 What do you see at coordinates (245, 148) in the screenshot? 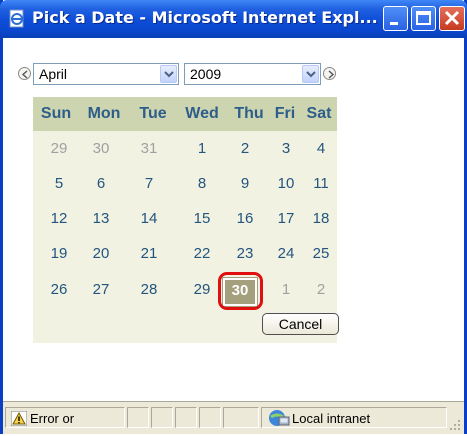
I see `calendar-day: 2` at bounding box center [245, 148].